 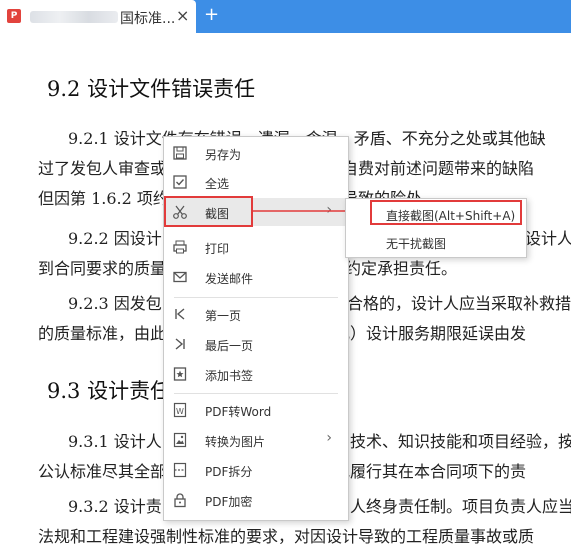 What do you see at coordinates (229, 376) in the screenshot?
I see `menu-item-label: 添加书签` at bounding box center [229, 376].